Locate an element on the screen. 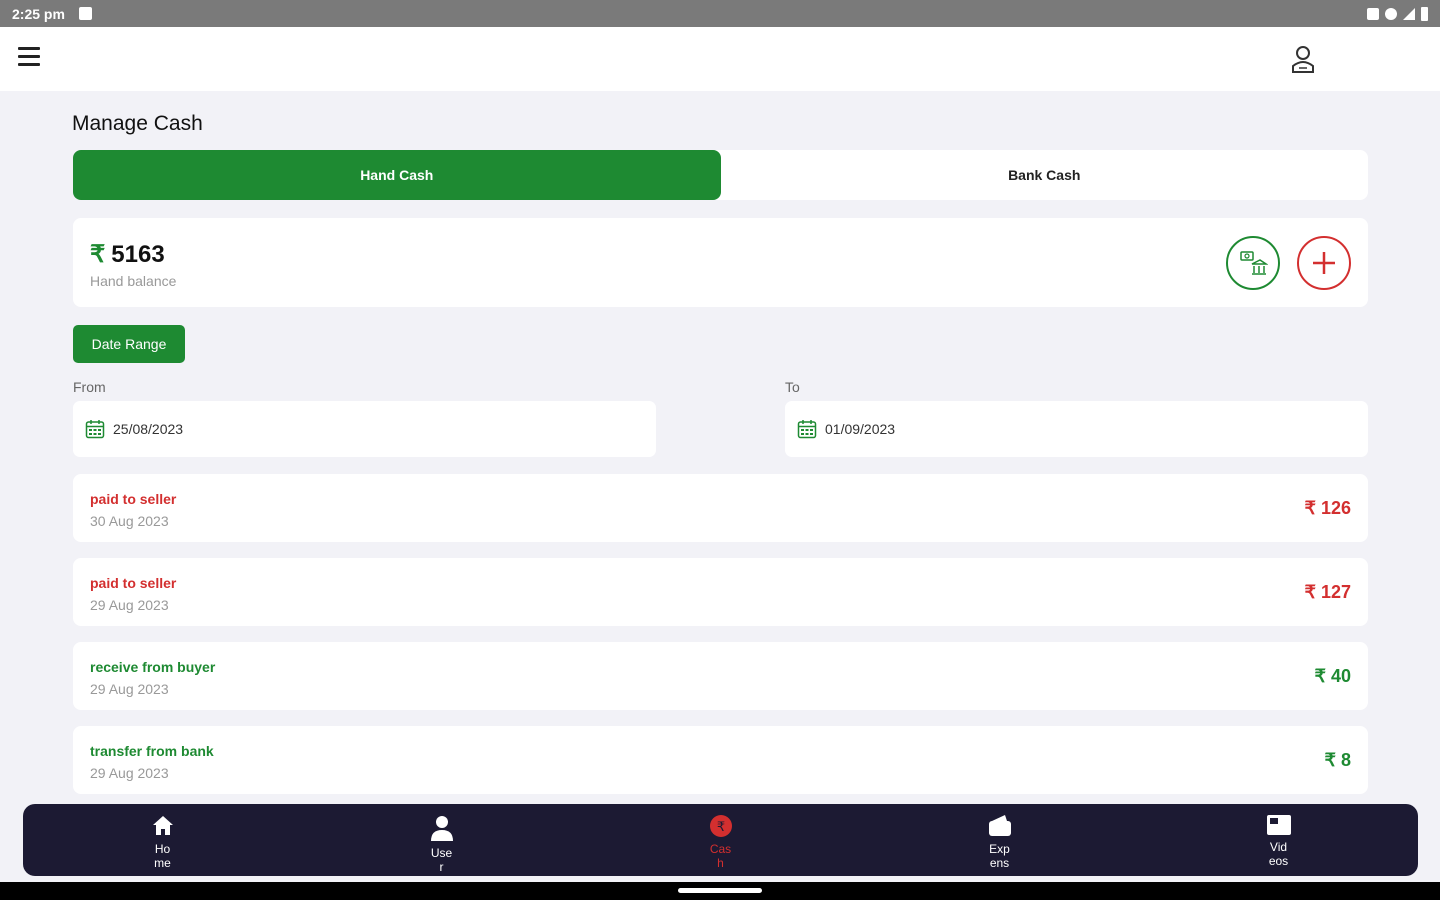 This screenshot has width=1440, height=900. home-gesture-handle is located at coordinates (720, 890).